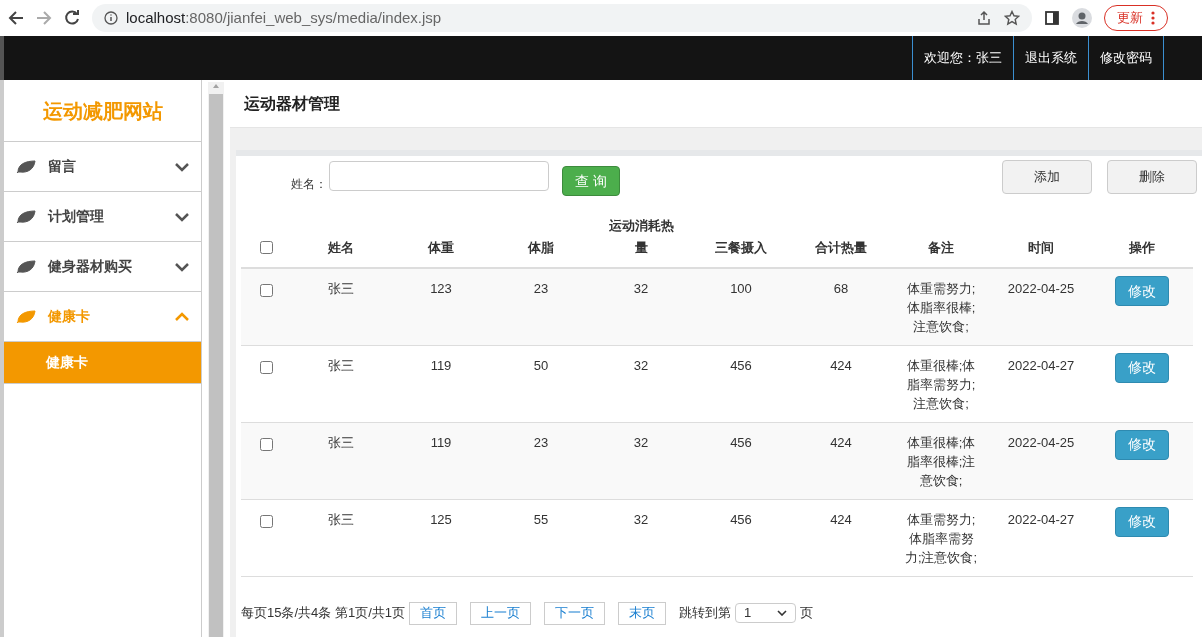 This screenshot has height=637, width=1202. I want to click on jump-suffix: 页, so click(806, 613).